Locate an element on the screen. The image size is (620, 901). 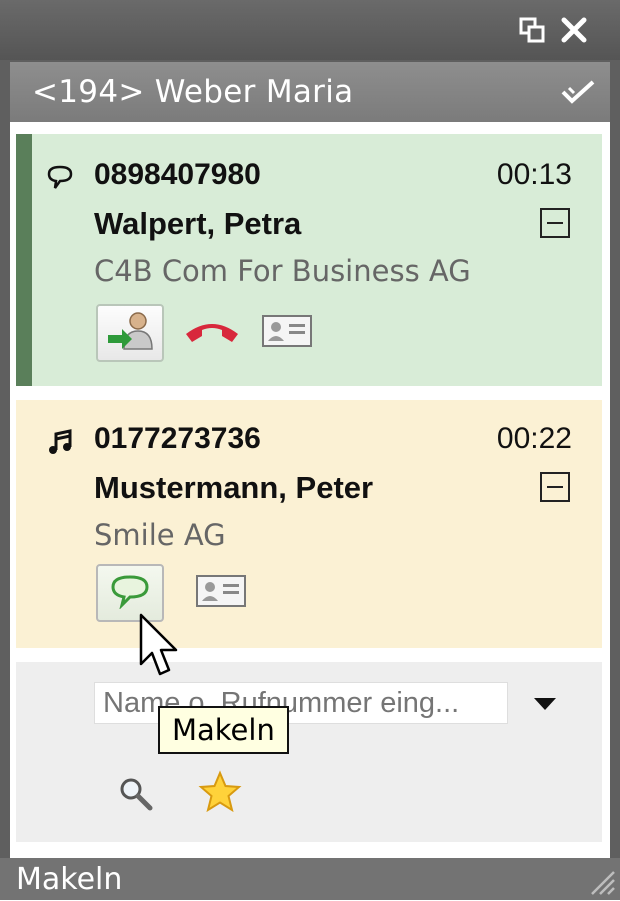
hangup-icon is located at coordinates (212, 333).